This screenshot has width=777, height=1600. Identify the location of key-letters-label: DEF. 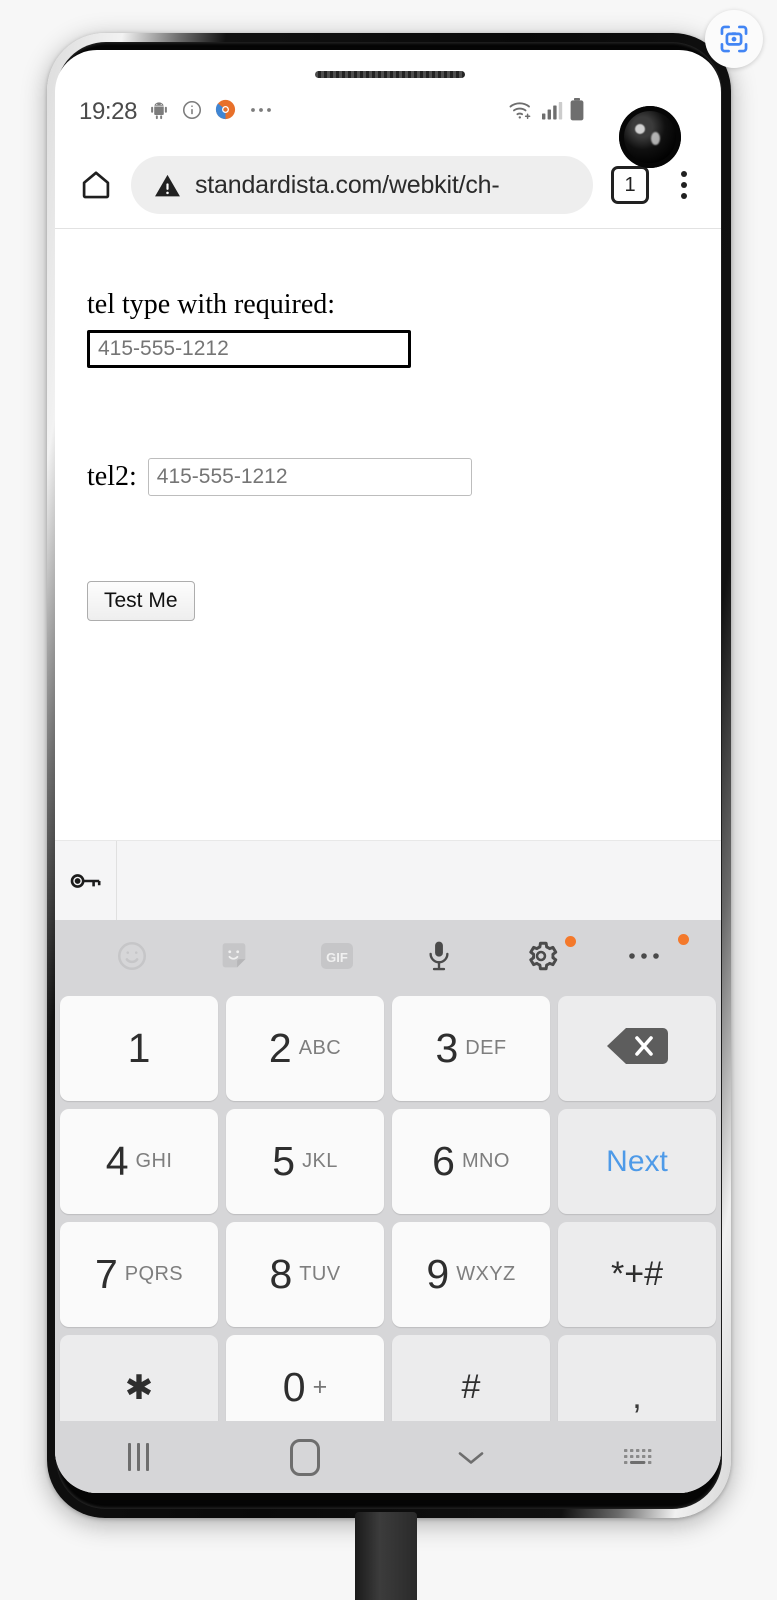
(486, 1048).